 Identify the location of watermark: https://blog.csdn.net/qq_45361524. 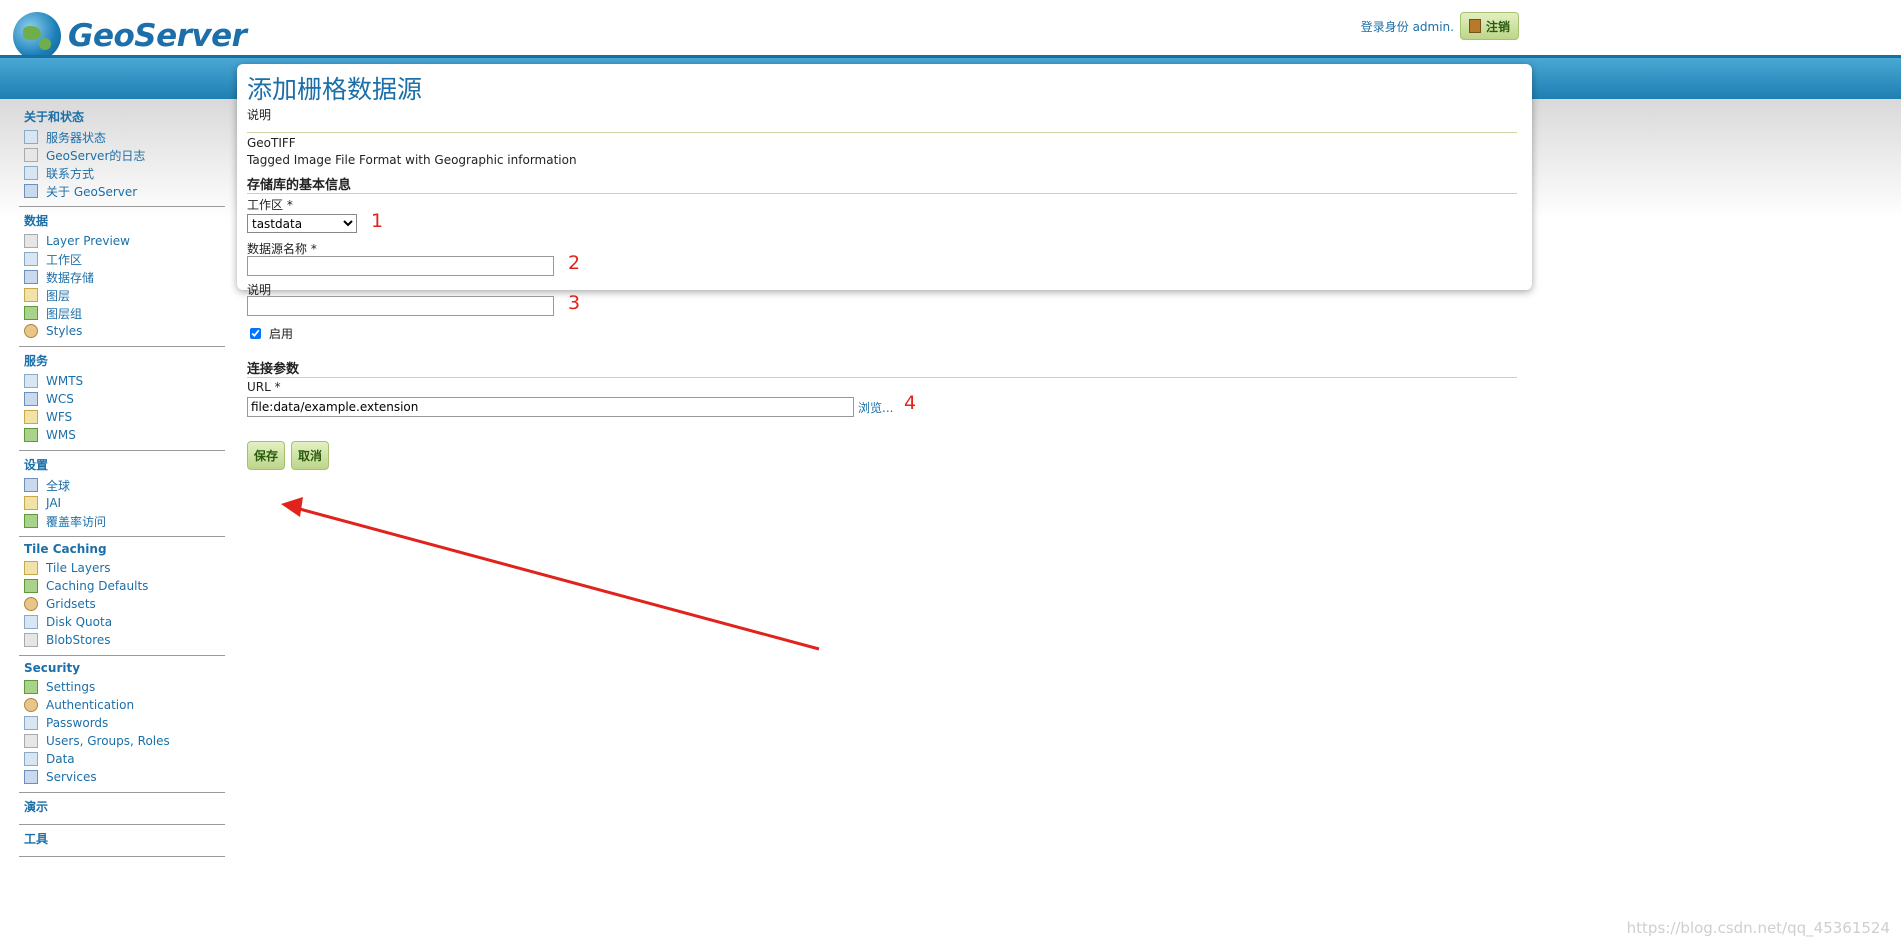
(1758, 928).